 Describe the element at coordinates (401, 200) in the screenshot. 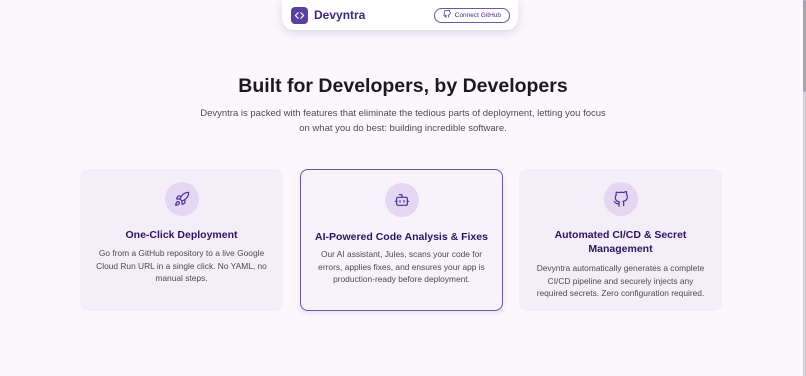

I see `robot-icon` at that location.